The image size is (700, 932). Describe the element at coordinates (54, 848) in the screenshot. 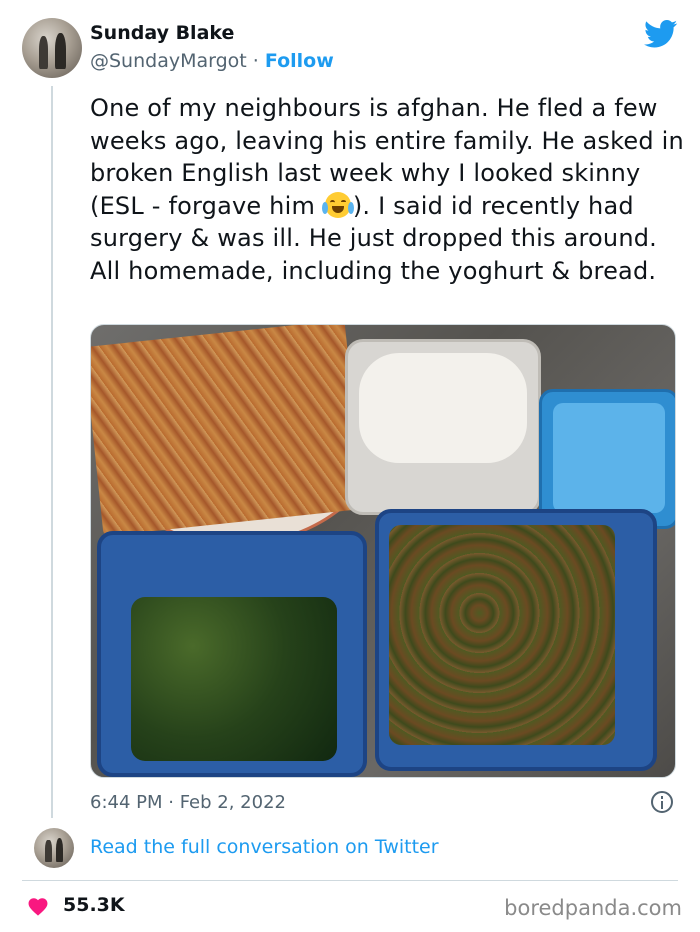

I see `reply-avatar` at that location.